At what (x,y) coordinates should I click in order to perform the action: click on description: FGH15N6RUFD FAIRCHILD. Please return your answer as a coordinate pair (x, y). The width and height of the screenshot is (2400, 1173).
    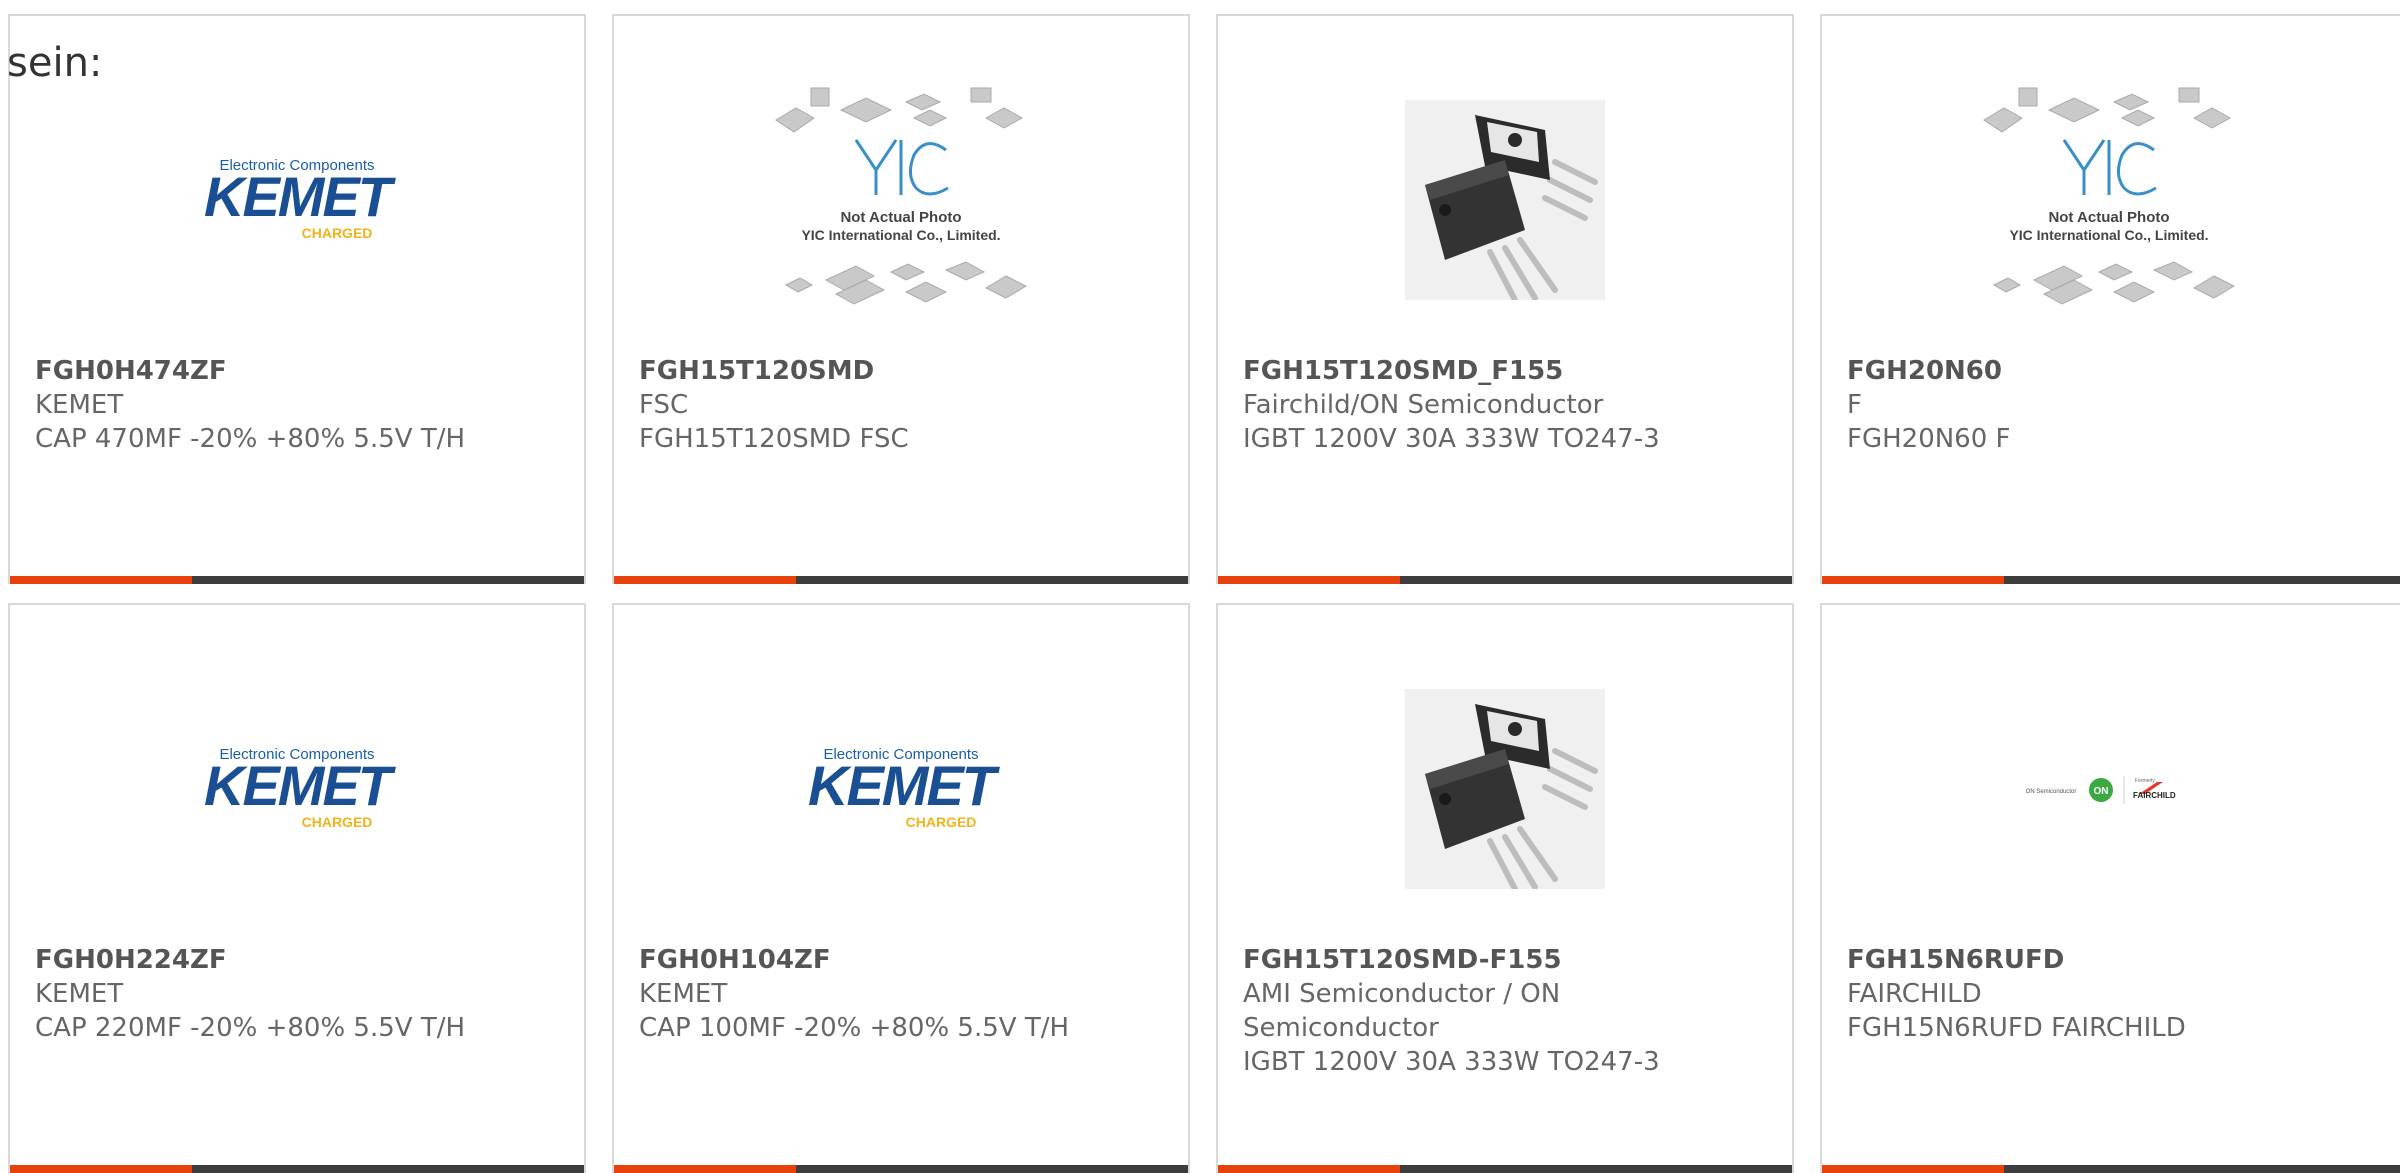
    Looking at the image, I should click on (2016, 1028).